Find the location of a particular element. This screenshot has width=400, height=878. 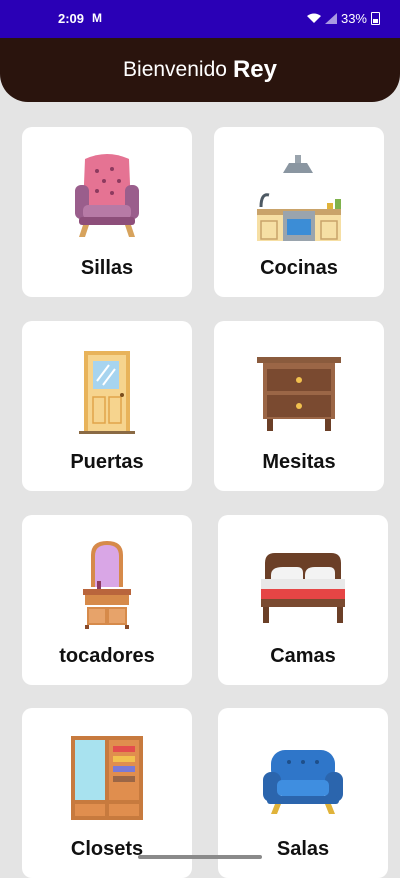

category-card-tocadores: tocadores is located at coordinates (107, 600).